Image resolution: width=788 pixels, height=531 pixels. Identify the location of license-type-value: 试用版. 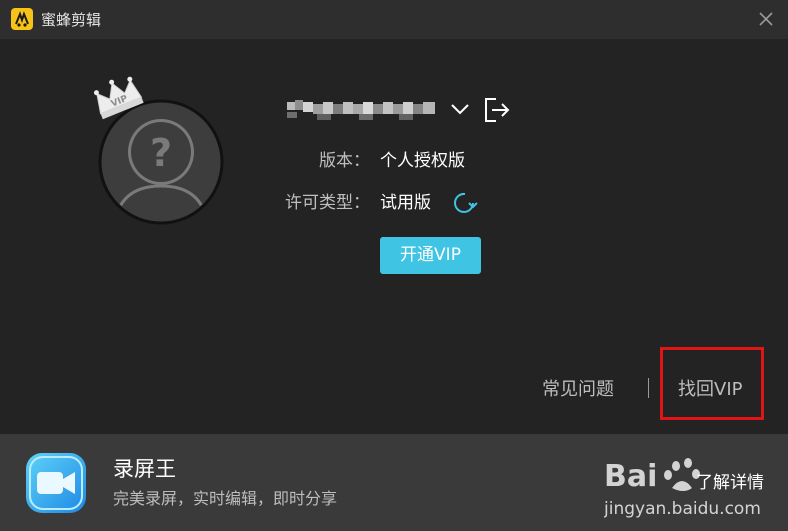
(405, 203).